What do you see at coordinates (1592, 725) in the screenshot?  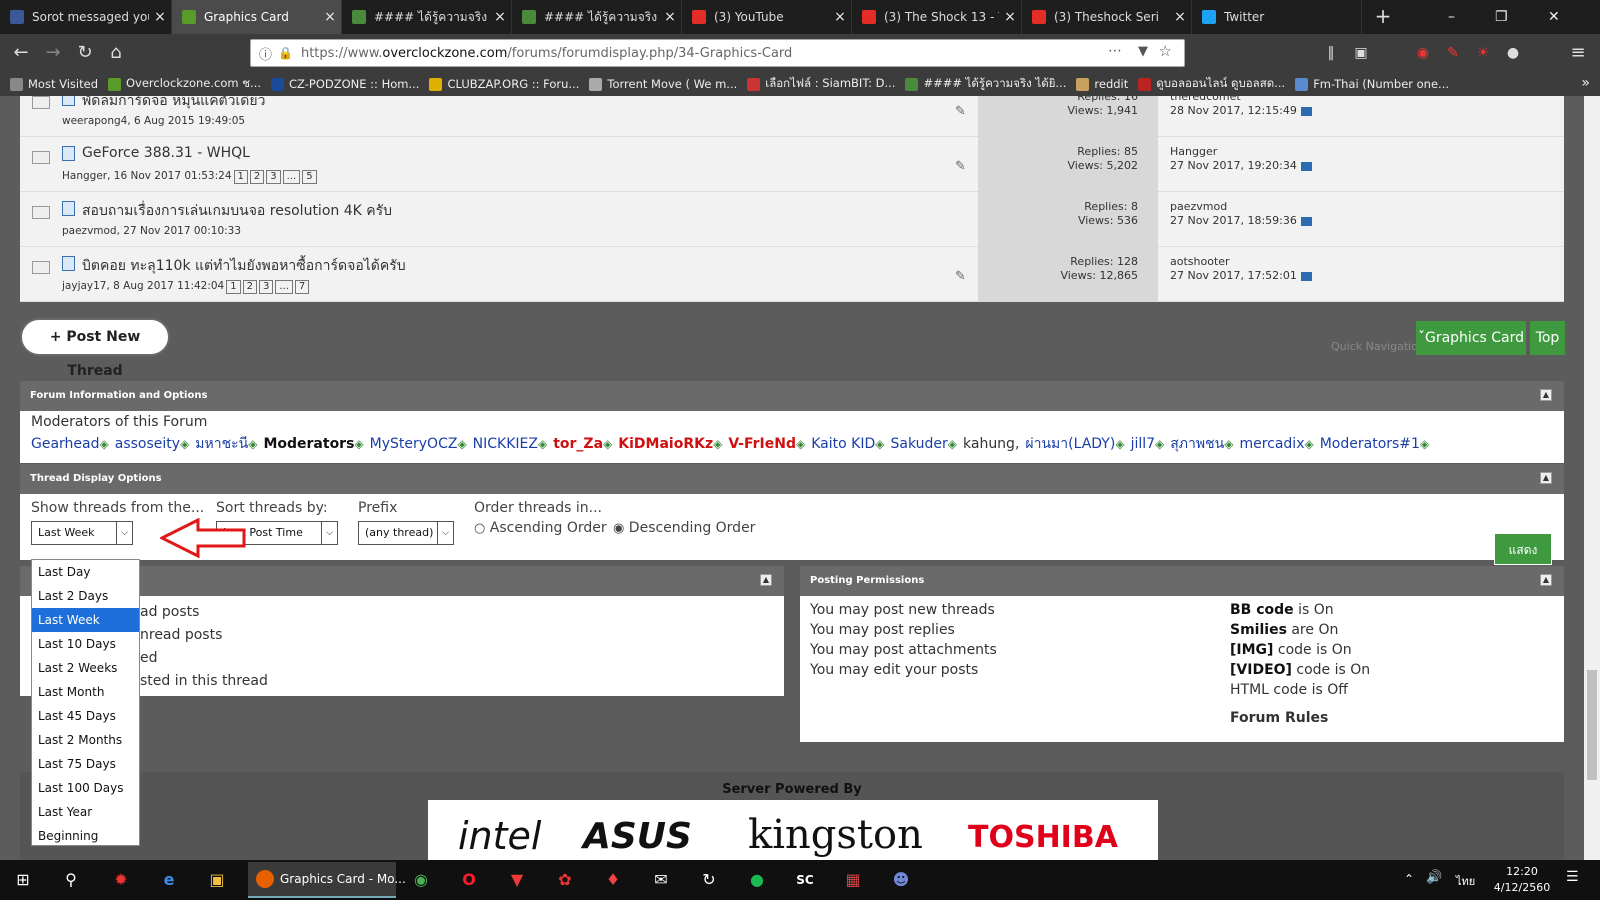 I see `scrollbar-thumb` at bounding box center [1592, 725].